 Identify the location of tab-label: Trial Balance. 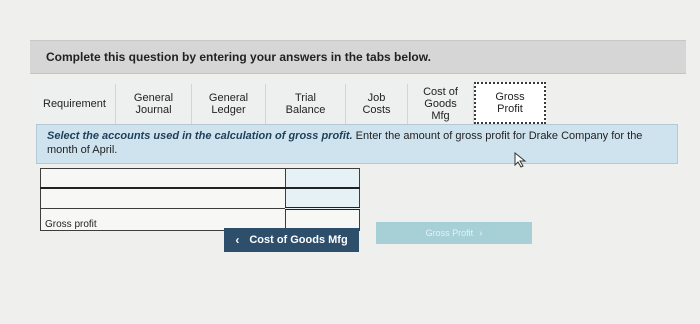
(305, 104).